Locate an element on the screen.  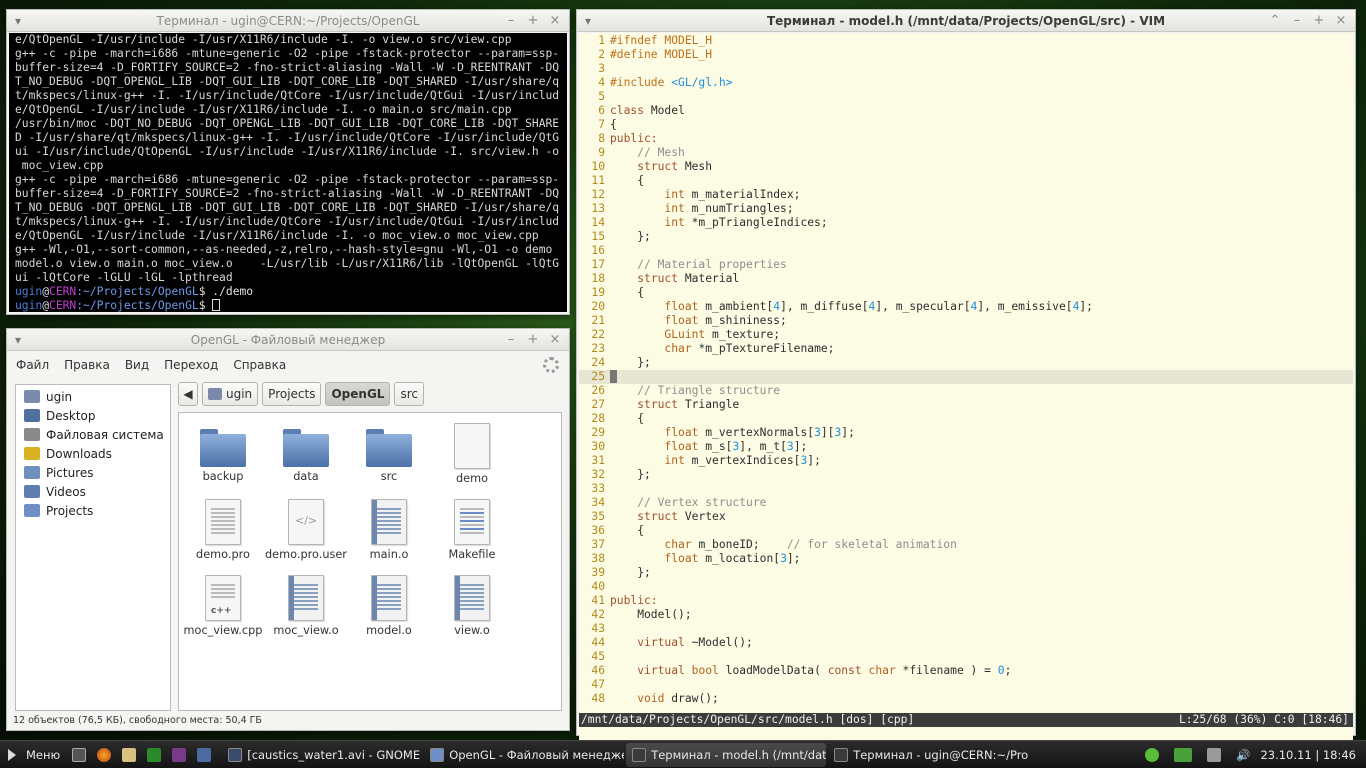
file-item: c++ moc_view.cpp is located at coordinates (223, 606).